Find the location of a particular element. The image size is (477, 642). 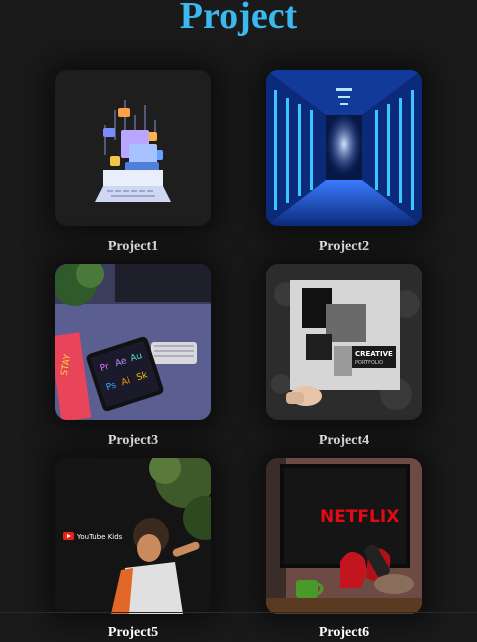

project6-caption: Project6 is located at coordinates (344, 633).